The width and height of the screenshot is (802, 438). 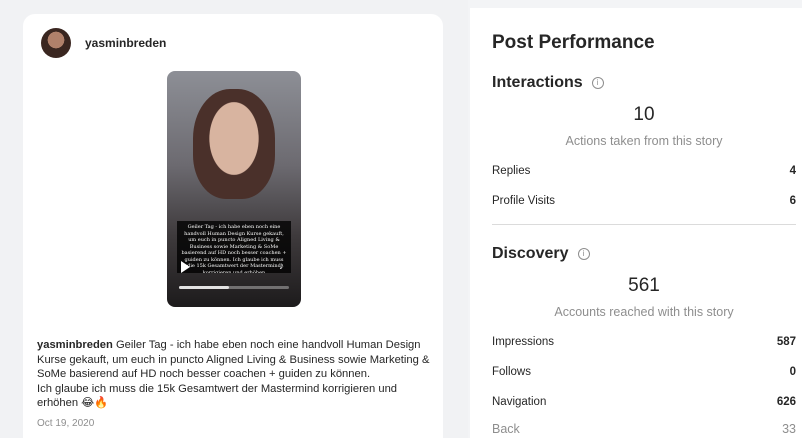 I want to click on metric-label: Impressions, so click(x=523, y=342).